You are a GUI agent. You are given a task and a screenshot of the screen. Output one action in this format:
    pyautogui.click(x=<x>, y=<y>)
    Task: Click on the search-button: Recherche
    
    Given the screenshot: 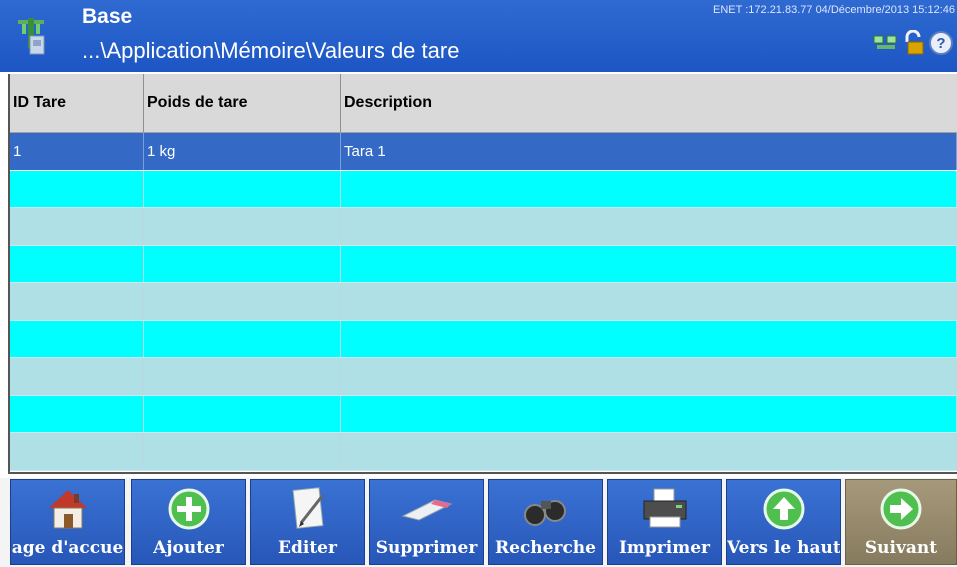 What is the action you would take?
    pyautogui.click(x=545, y=522)
    